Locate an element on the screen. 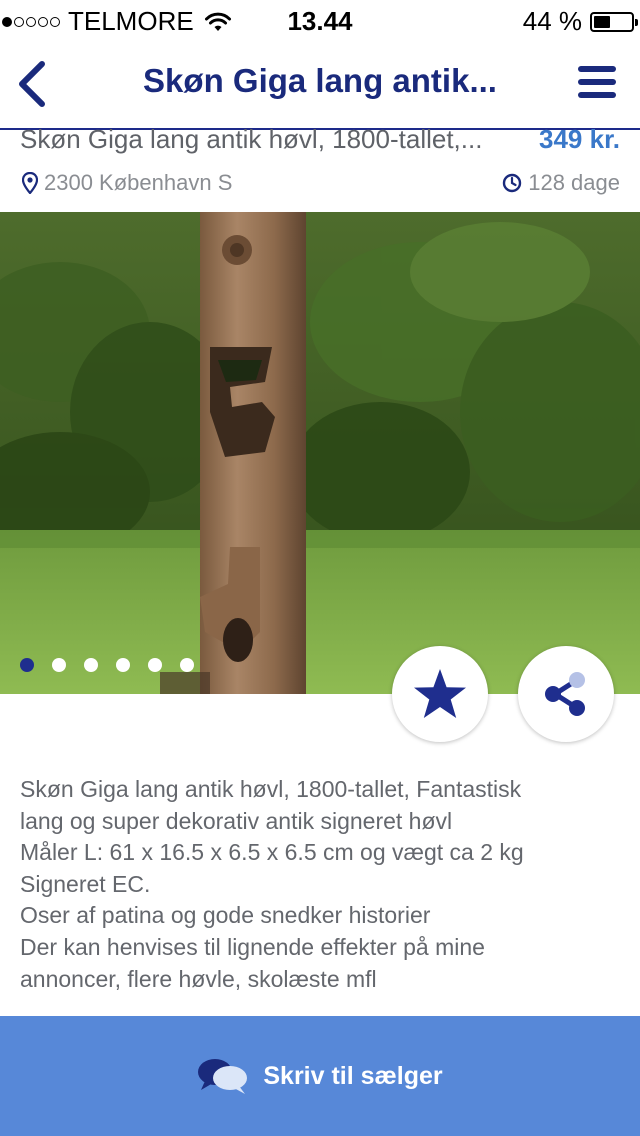  hamburger-menu-icon is located at coordinates (597, 84).